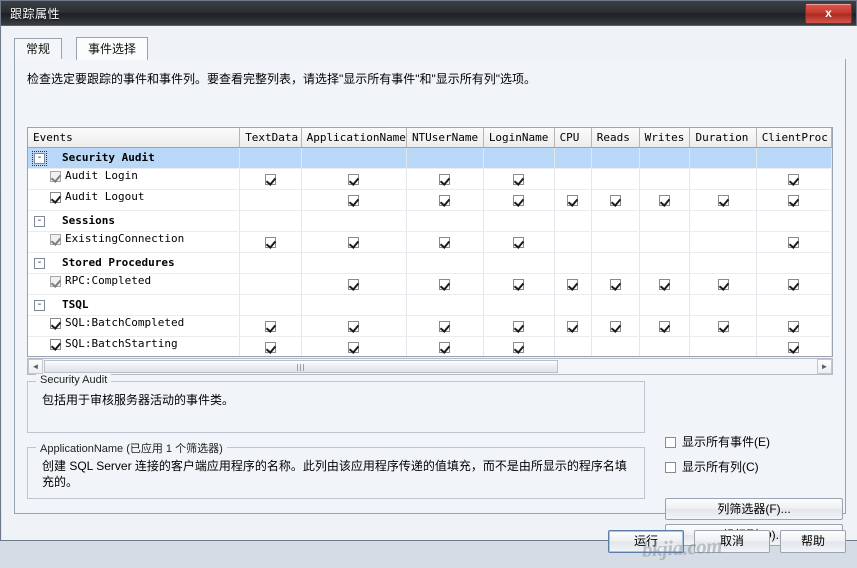 The height and width of the screenshot is (568, 857). Describe the element at coordinates (134, 263) in the screenshot. I see `event-name-cell: - Stored Procedures` at that location.